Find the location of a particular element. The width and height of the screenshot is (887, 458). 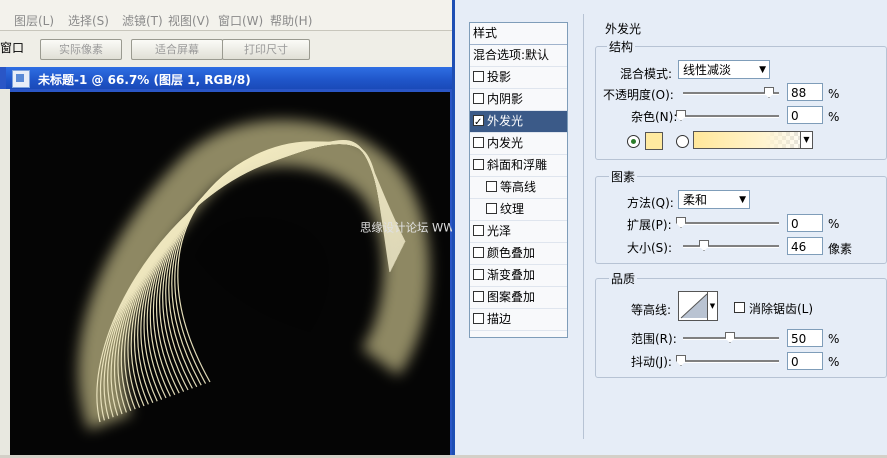

method-select: 柔和 ▼ is located at coordinates (714, 199).